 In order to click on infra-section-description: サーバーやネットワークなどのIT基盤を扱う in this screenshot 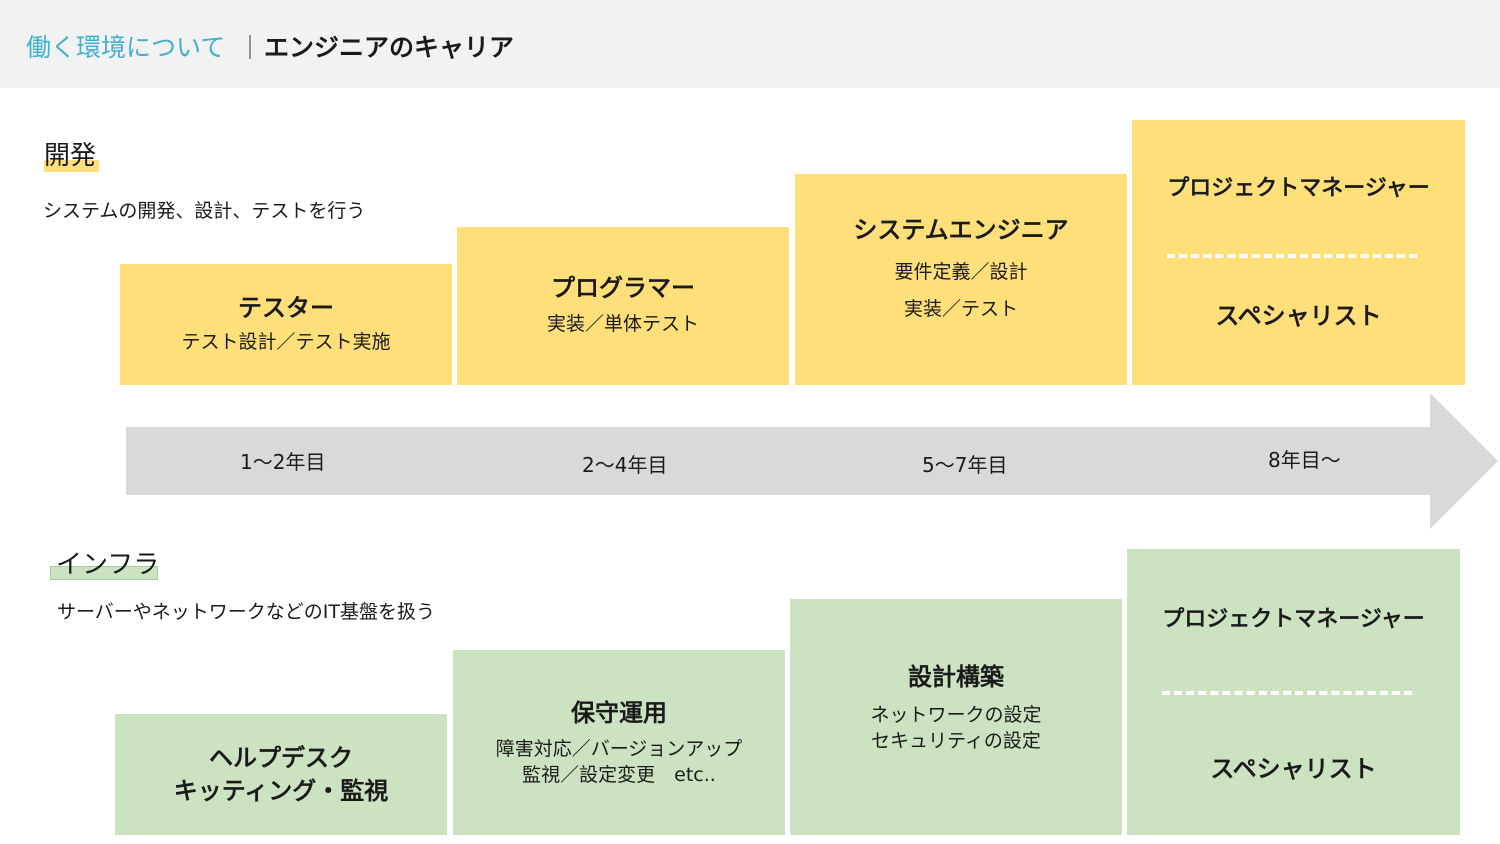, I will do `click(246, 612)`.